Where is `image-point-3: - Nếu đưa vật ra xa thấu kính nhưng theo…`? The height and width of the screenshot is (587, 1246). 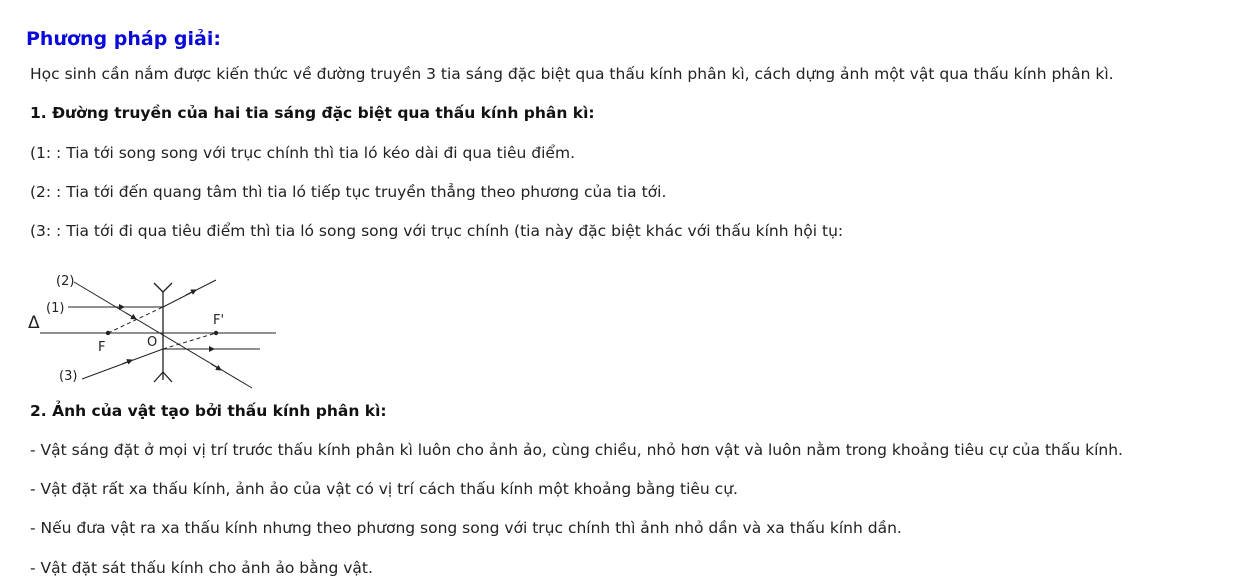
image-point-3: - Nếu đưa vật ra xa thấu kính nhưng theo… is located at coordinates (466, 528).